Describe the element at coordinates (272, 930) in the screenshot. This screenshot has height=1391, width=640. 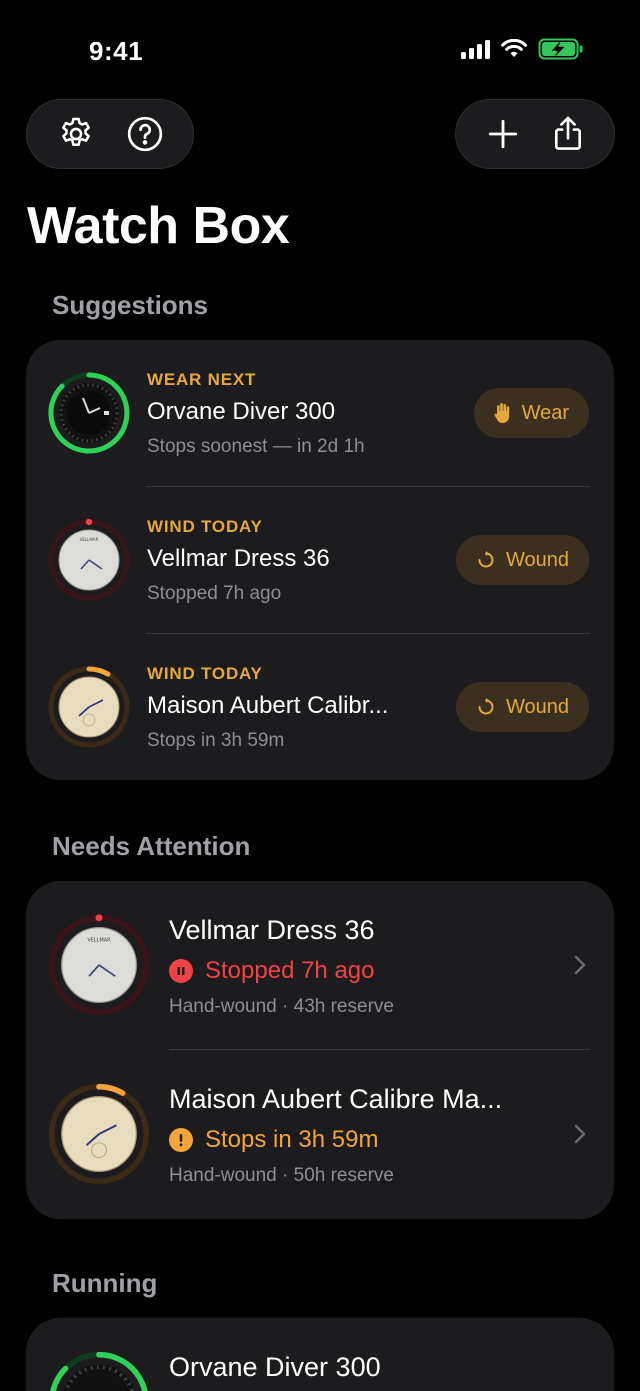
I see `attention-watch-name: Vellmar Dress 36` at that location.